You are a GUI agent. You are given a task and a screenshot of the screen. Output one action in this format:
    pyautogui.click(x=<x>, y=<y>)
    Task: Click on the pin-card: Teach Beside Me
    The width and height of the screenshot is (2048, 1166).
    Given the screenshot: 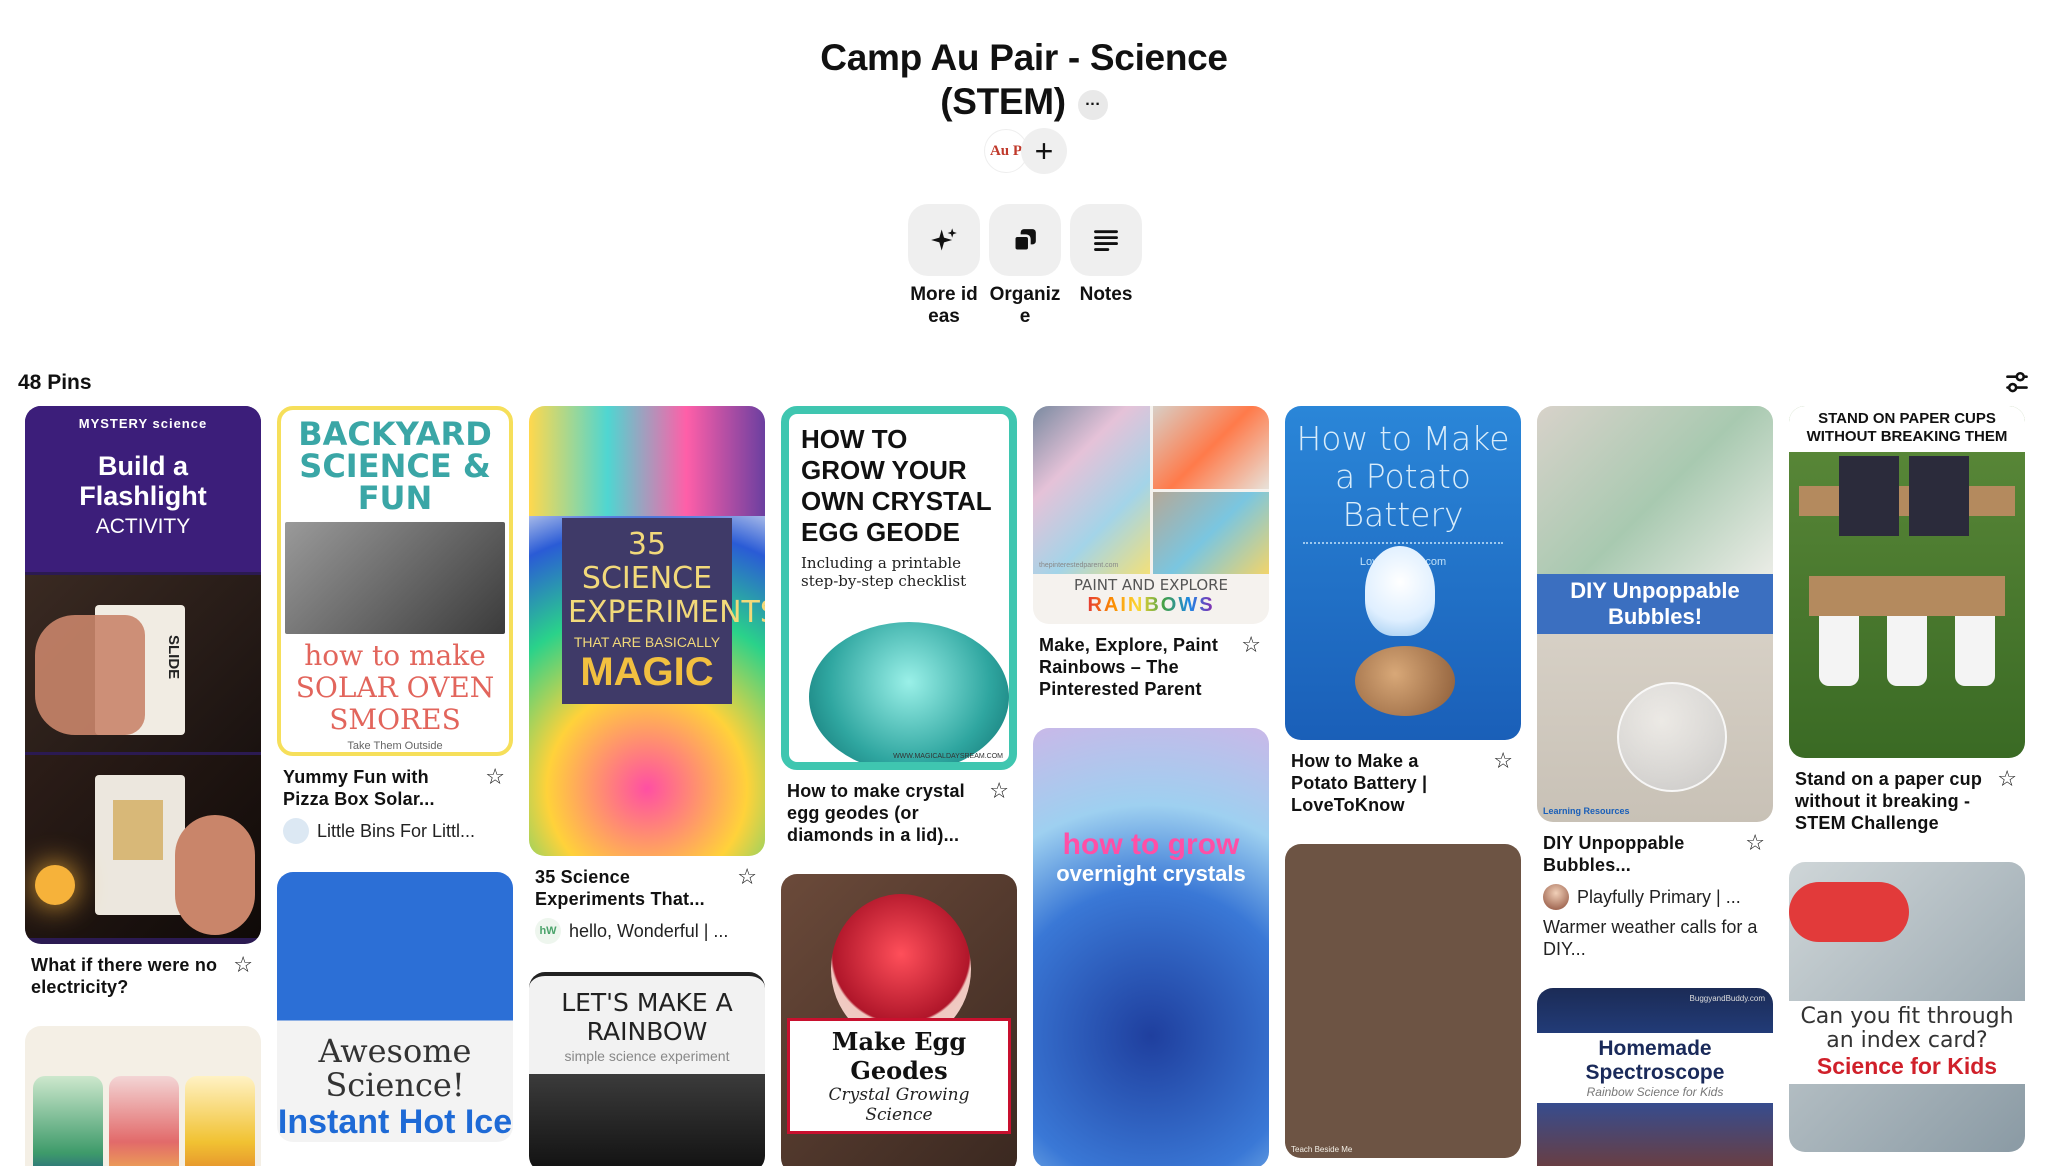 What is the action you would take?
    pyautogui.click(x=1403, y=1001)
    